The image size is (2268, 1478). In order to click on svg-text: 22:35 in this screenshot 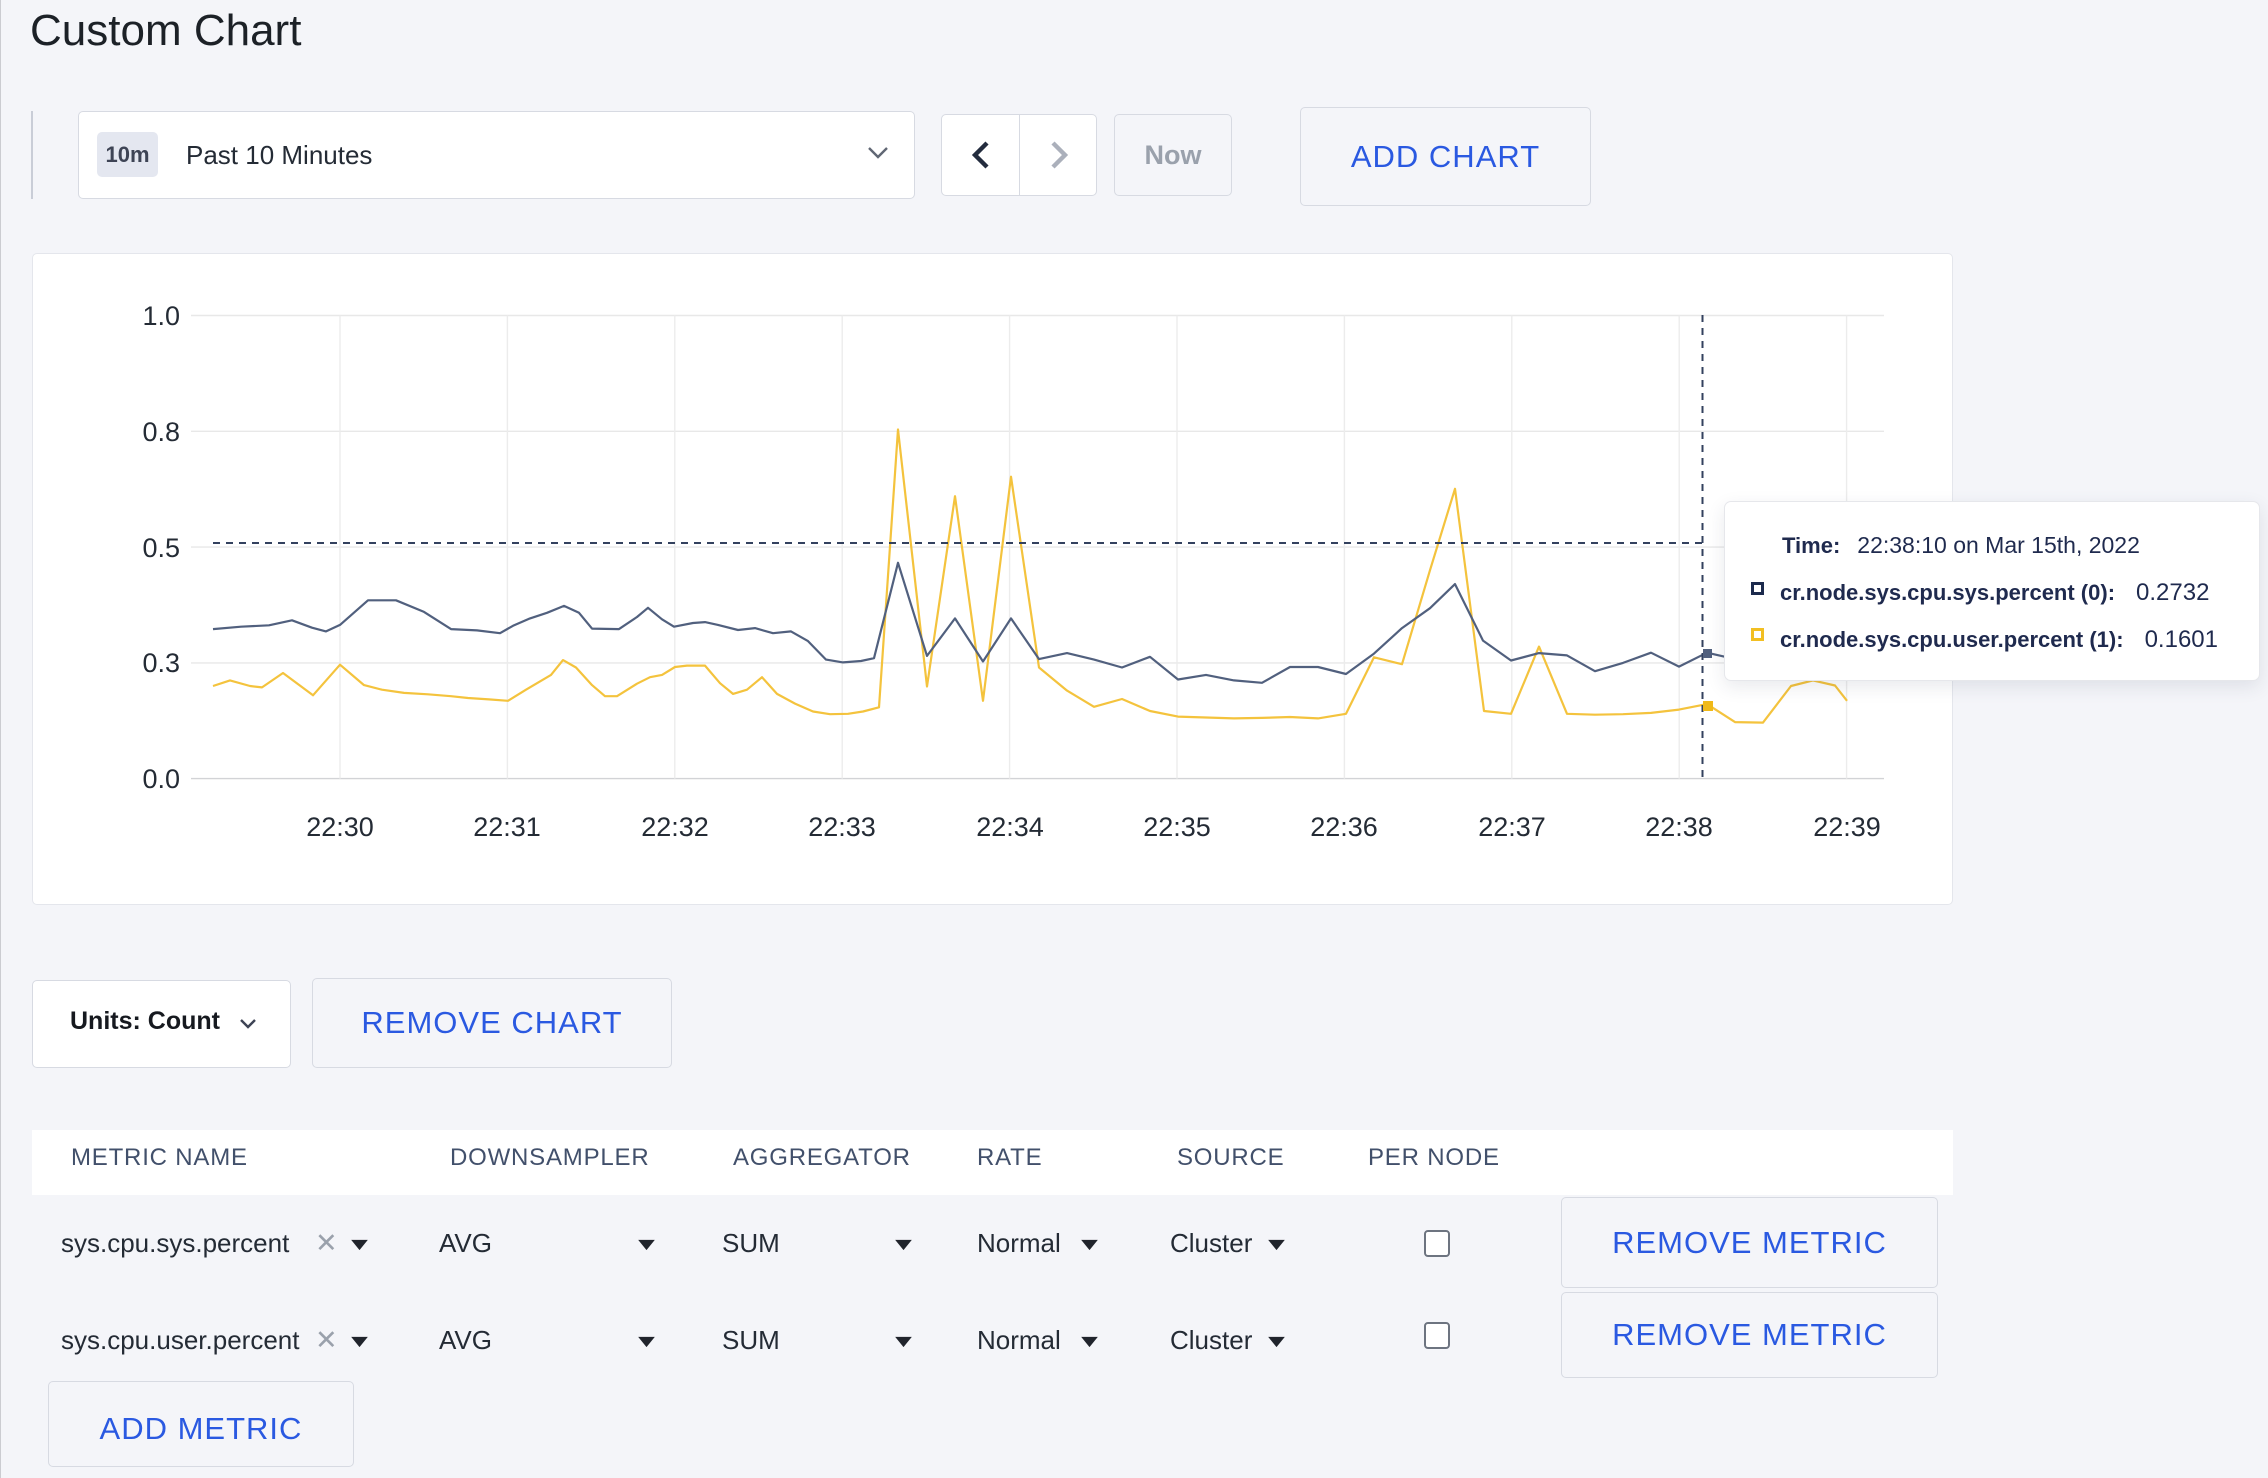, I will do `click(1177, 827)`.